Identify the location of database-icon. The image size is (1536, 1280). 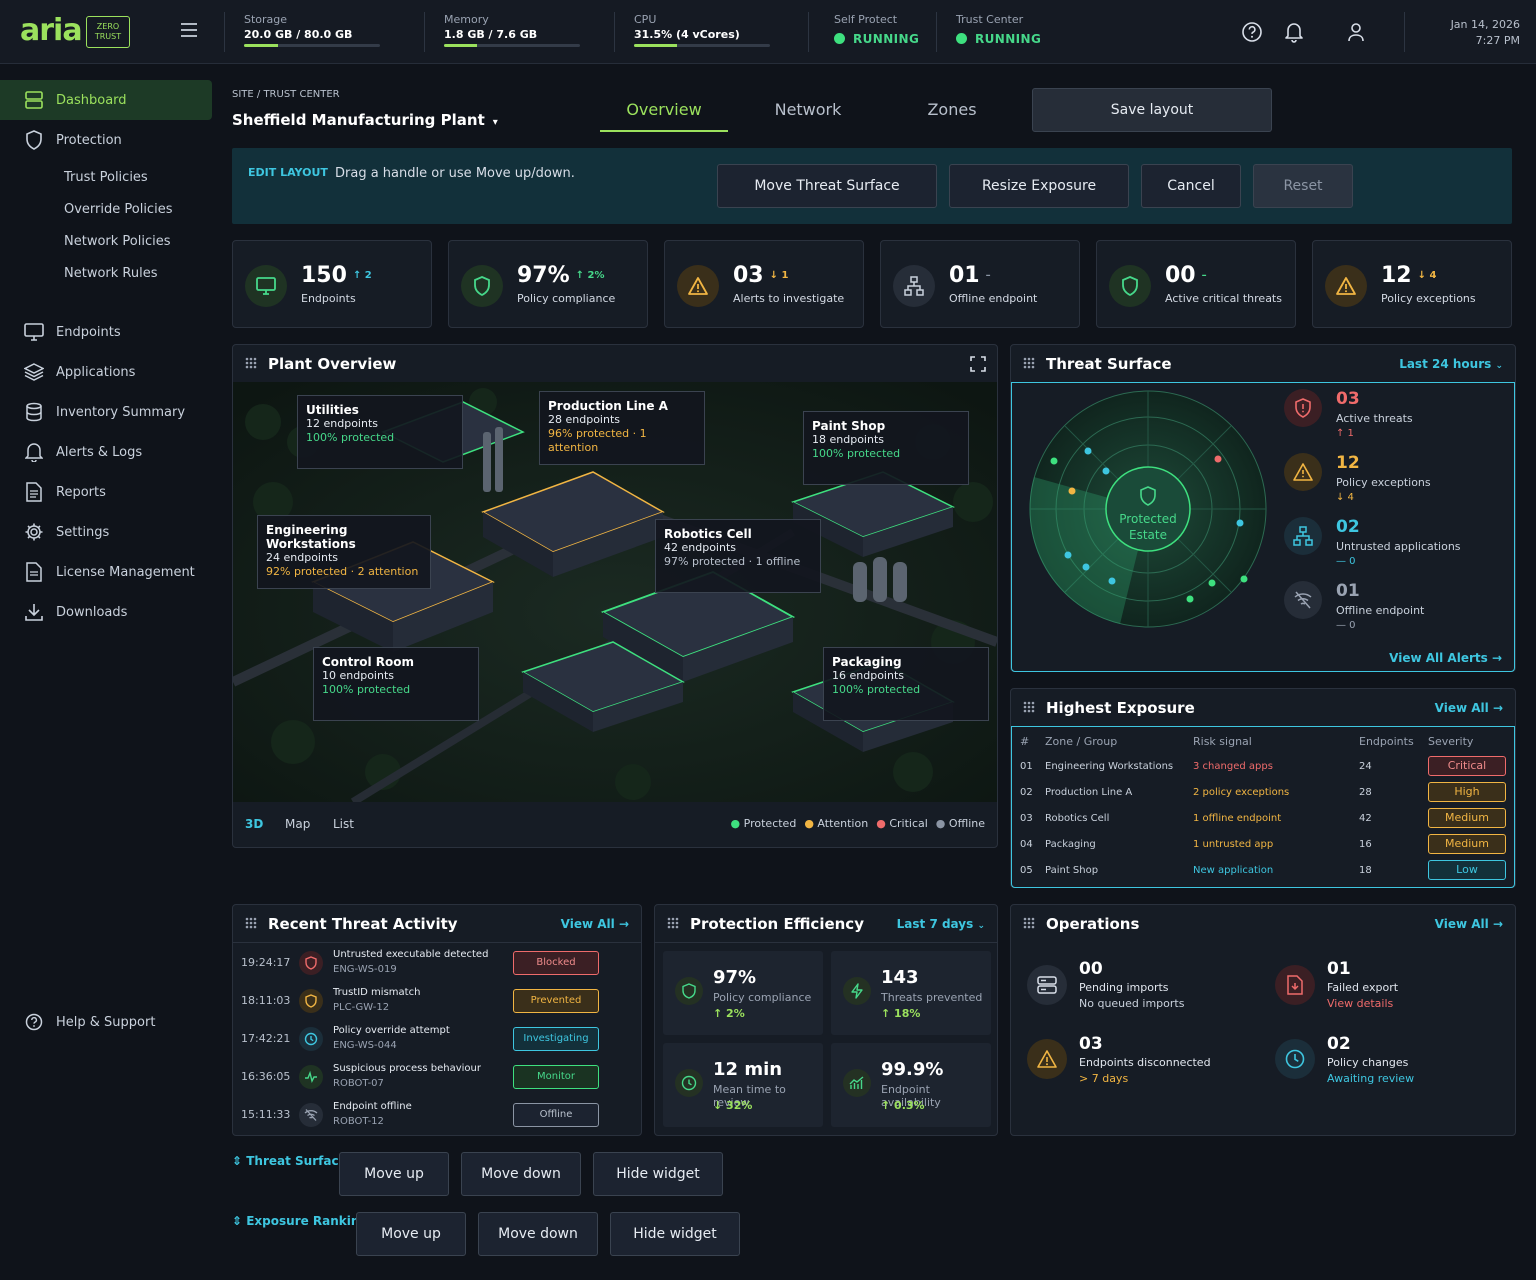
(34, 412).